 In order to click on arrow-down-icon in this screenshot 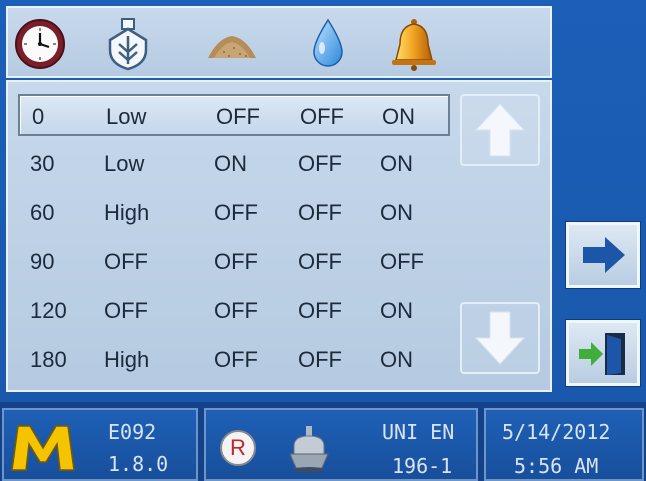, I will do `click(500, 338)`.